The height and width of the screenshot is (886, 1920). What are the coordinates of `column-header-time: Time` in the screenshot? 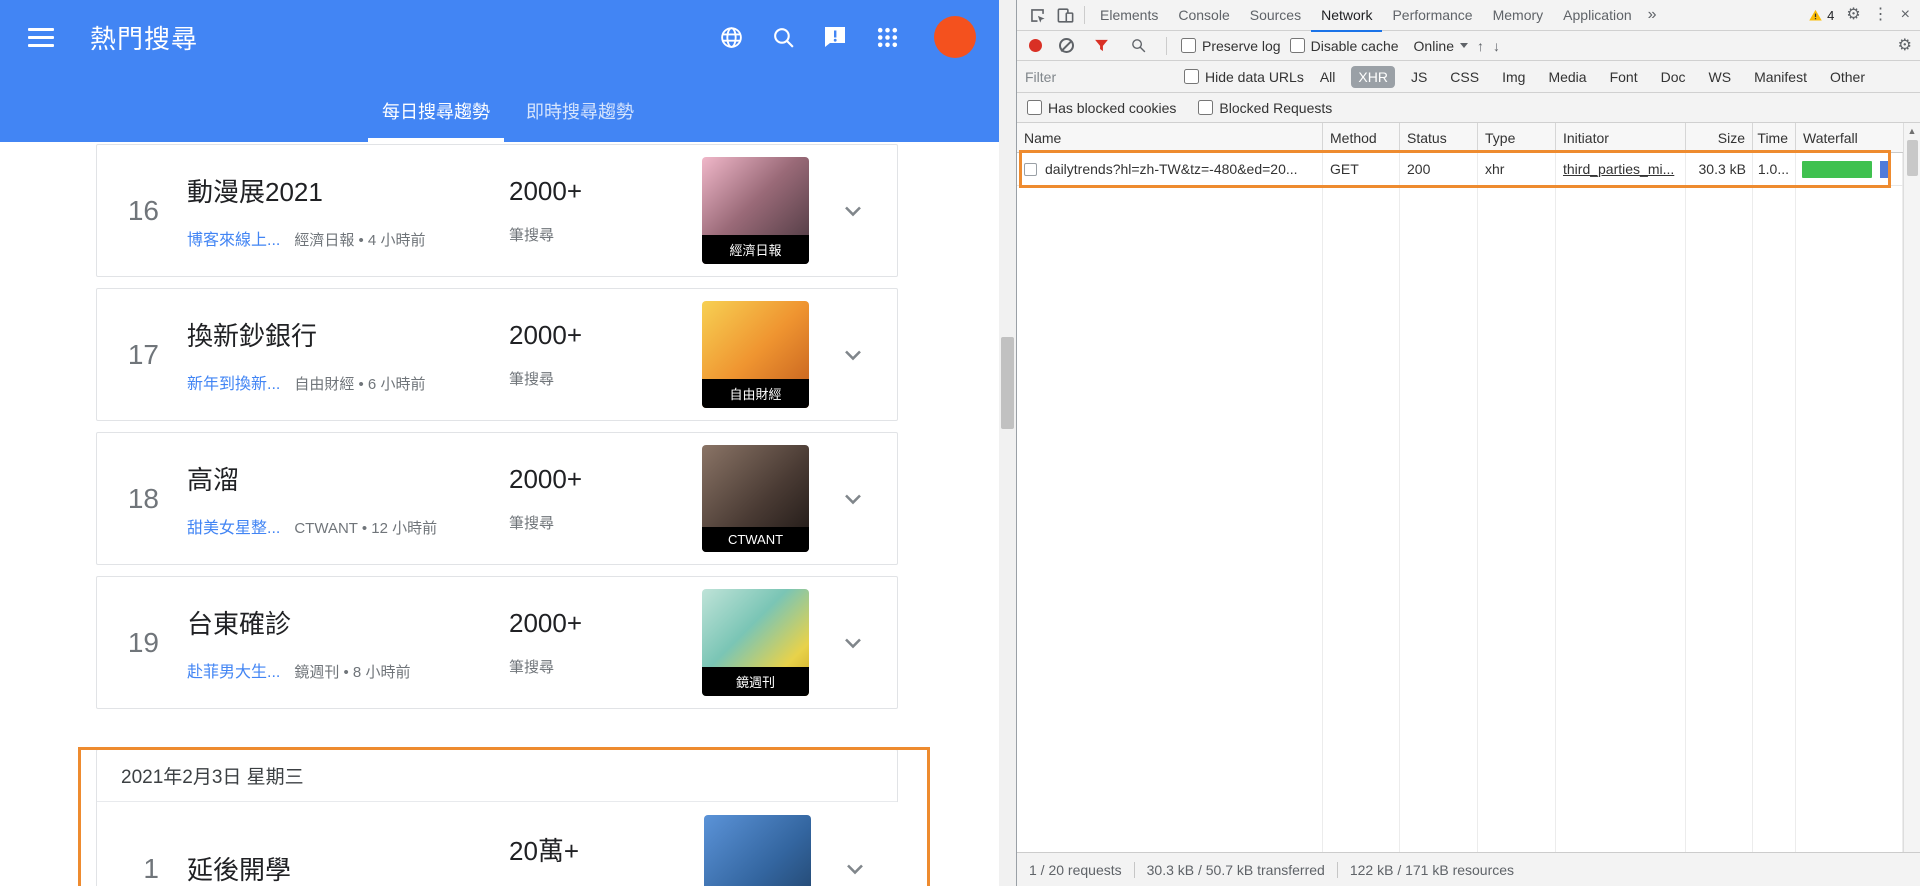 It's located at (1774, 137).